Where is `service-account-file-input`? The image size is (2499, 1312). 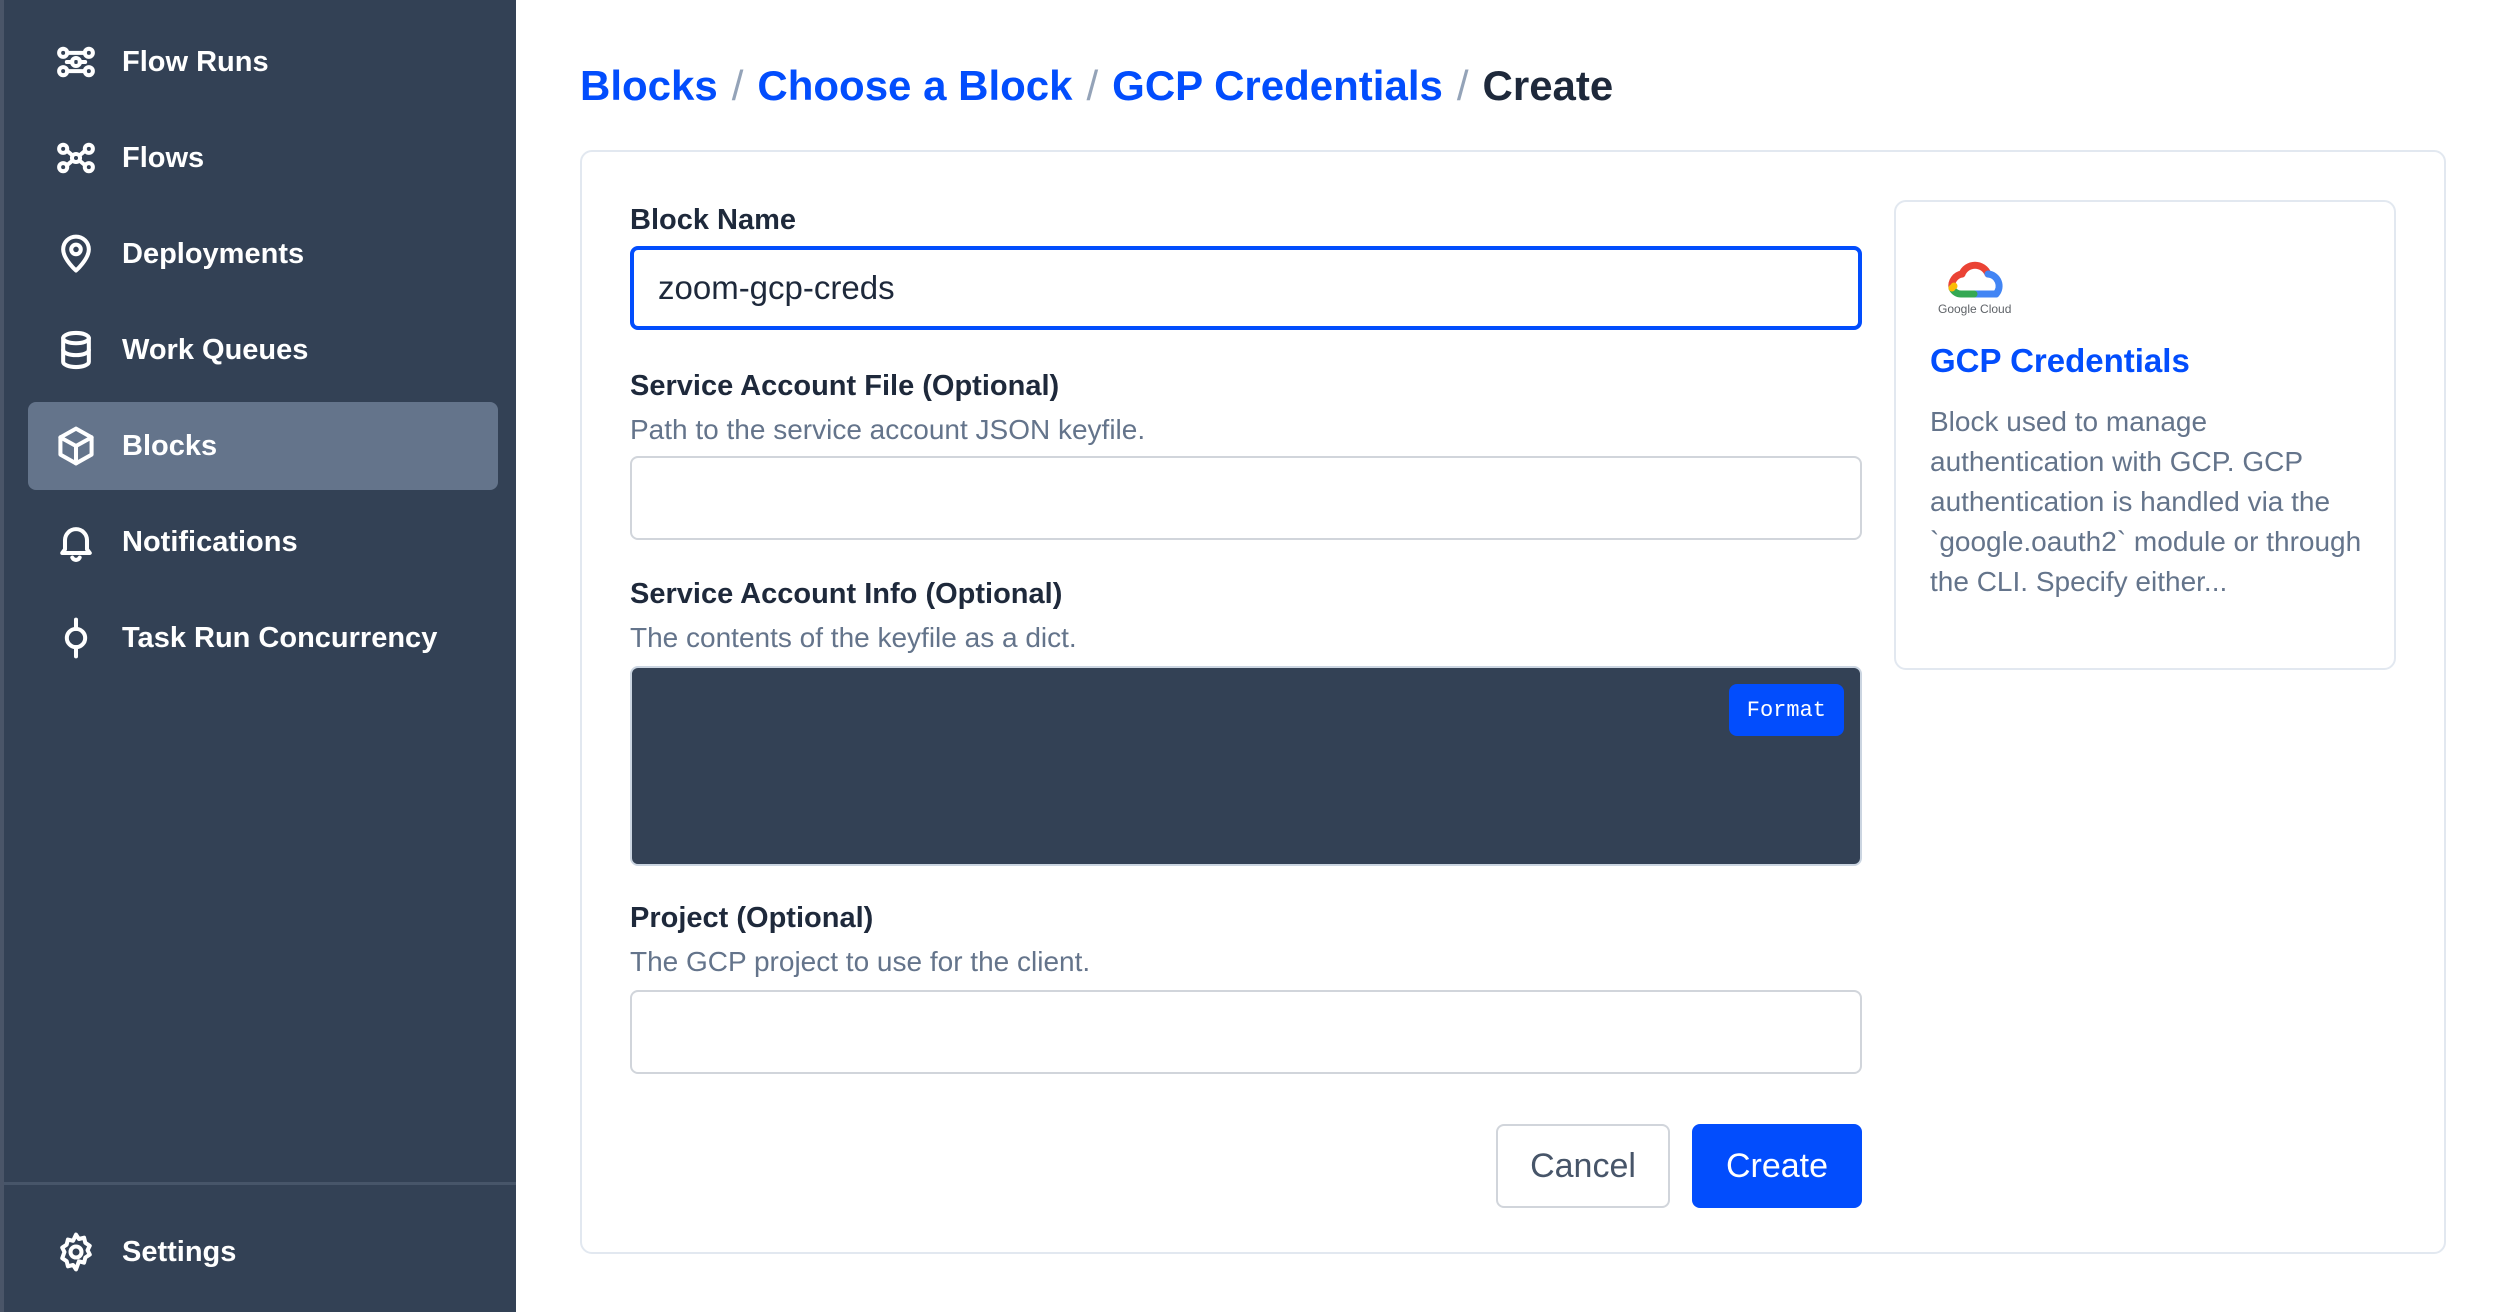
service-account-file-input is located at coordinates (1246, 498).